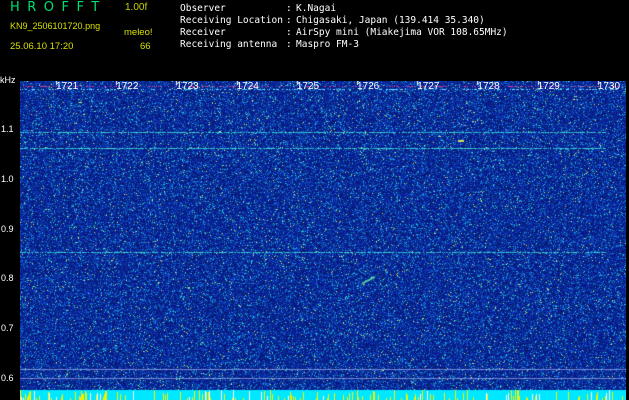 The width and height of the screenshot is (629, 400). Describe the element at coordinates (231, 20) in the screenshot. I see `location-label: Receiving Location` at that location.